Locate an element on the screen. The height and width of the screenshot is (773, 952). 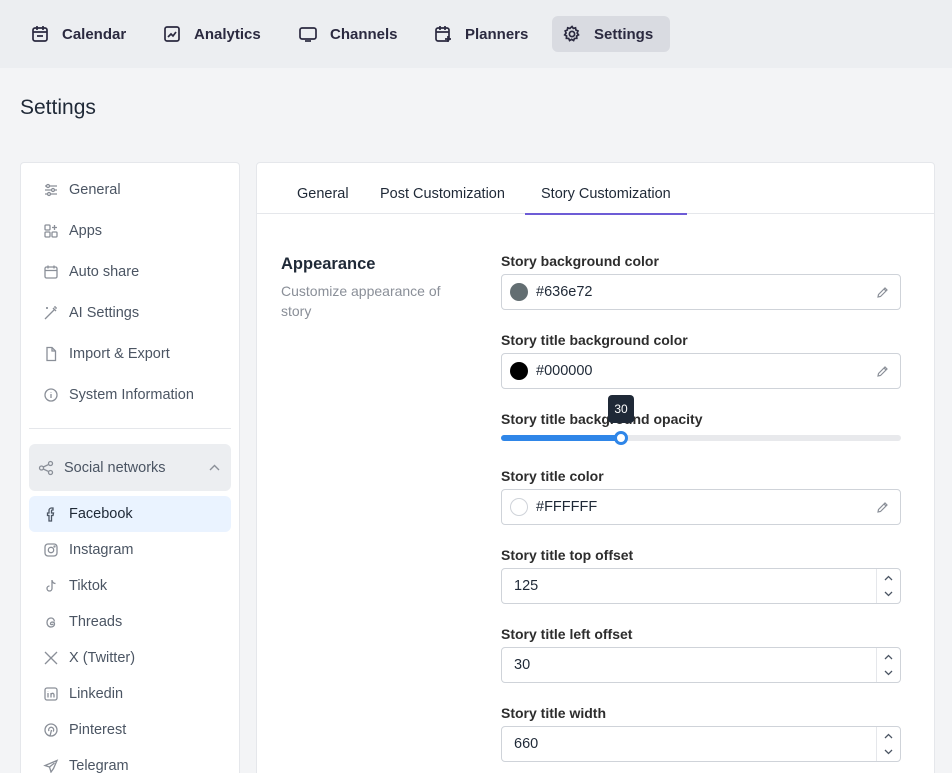
page-title: Settings is located at coordinates (58, 107).